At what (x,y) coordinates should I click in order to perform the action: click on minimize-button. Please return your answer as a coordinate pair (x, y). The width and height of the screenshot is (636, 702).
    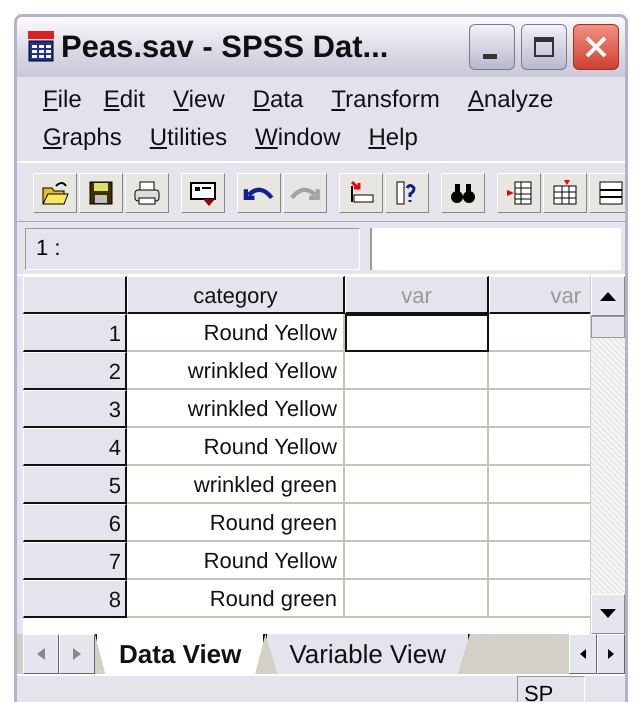
    Looking at the image, I should click on (492, 47).